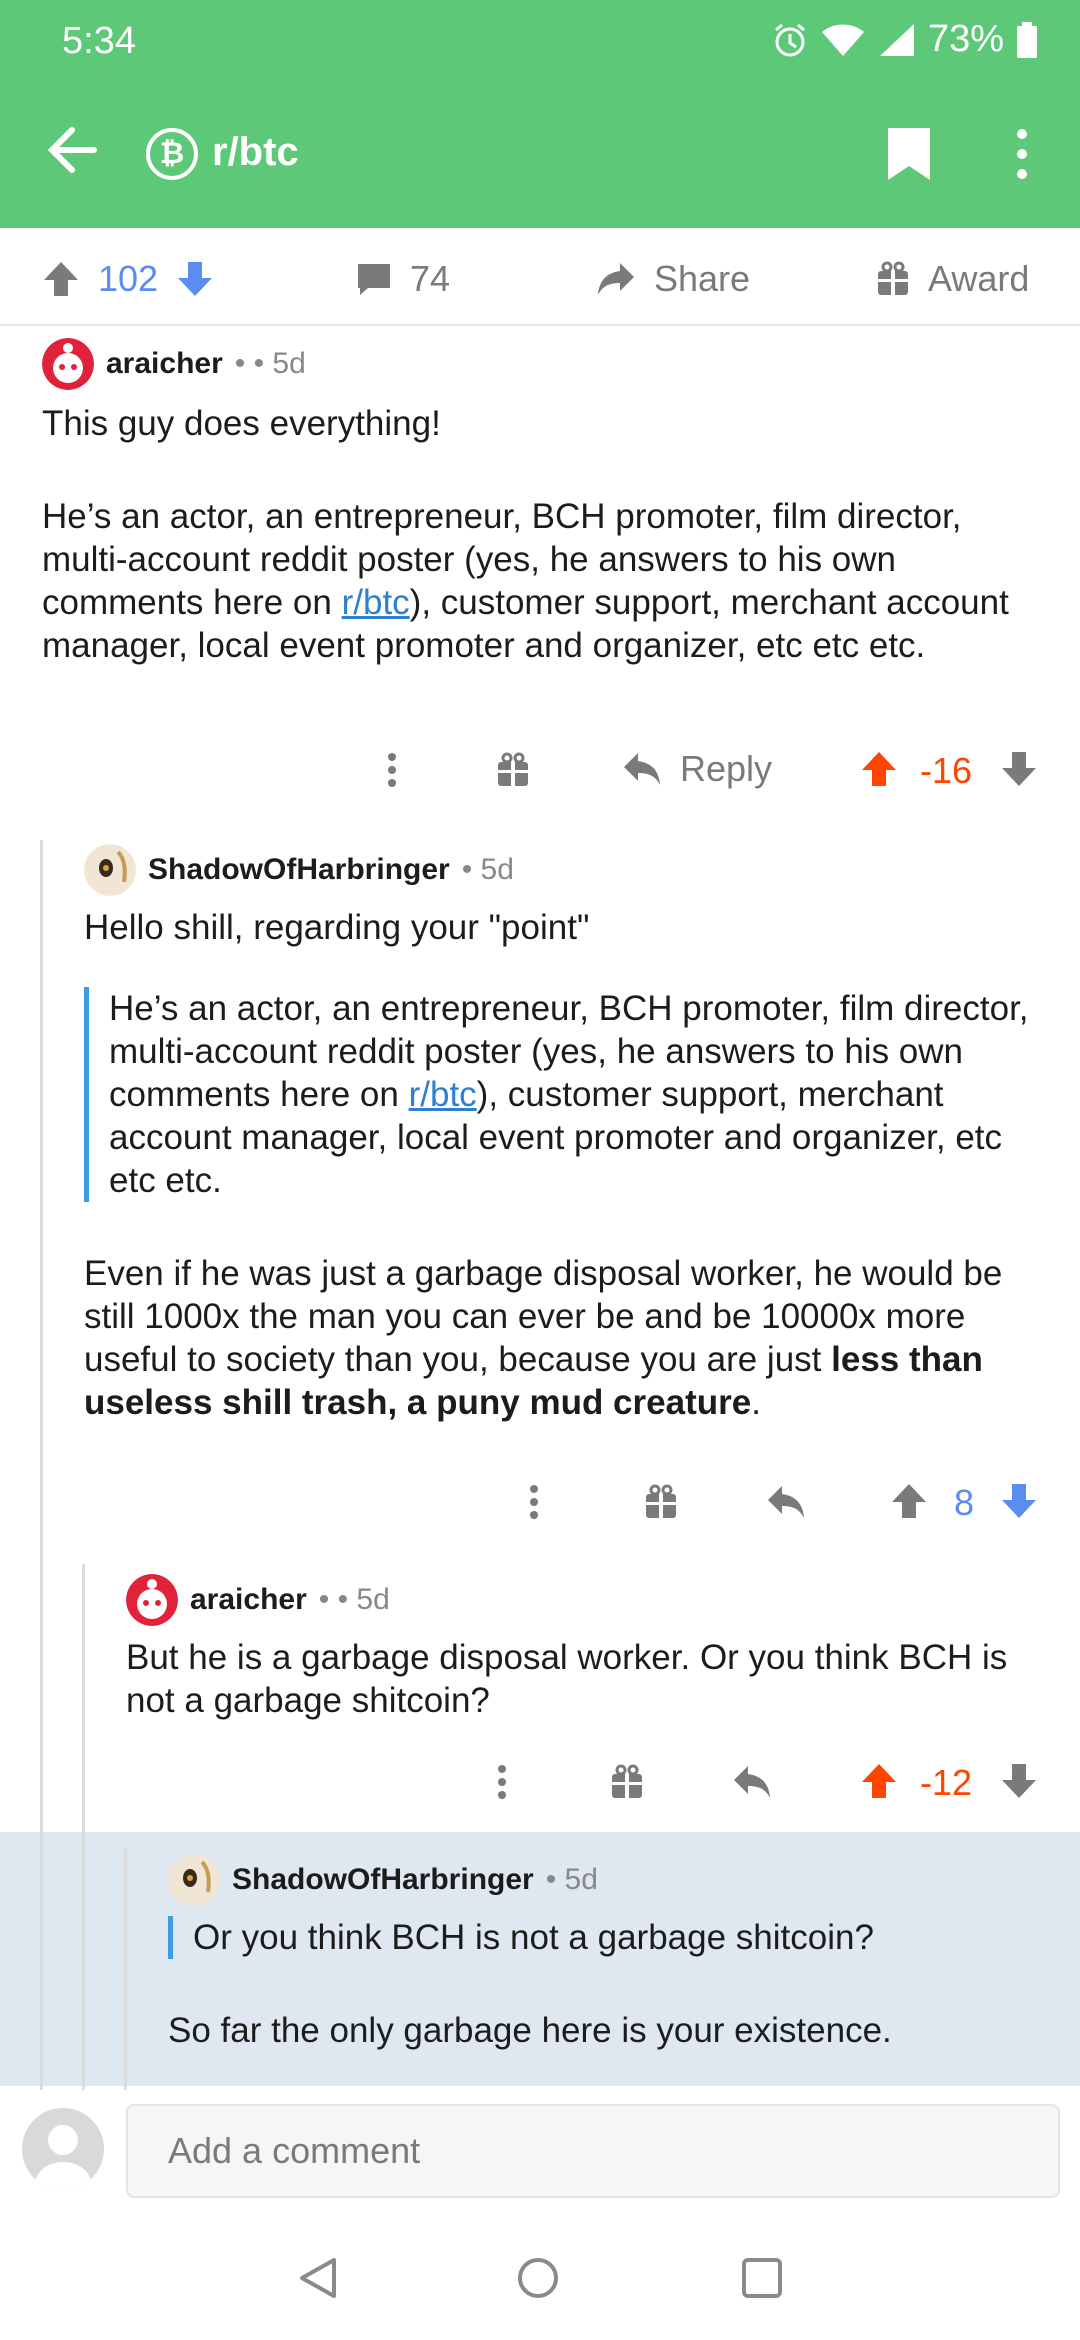 This screenshot has width=1080, height=2340. What do you see at coordinates (593, 2151) in the screenshot?
I see `comment-input: Add a comment` at bounding box center [593, 2151].